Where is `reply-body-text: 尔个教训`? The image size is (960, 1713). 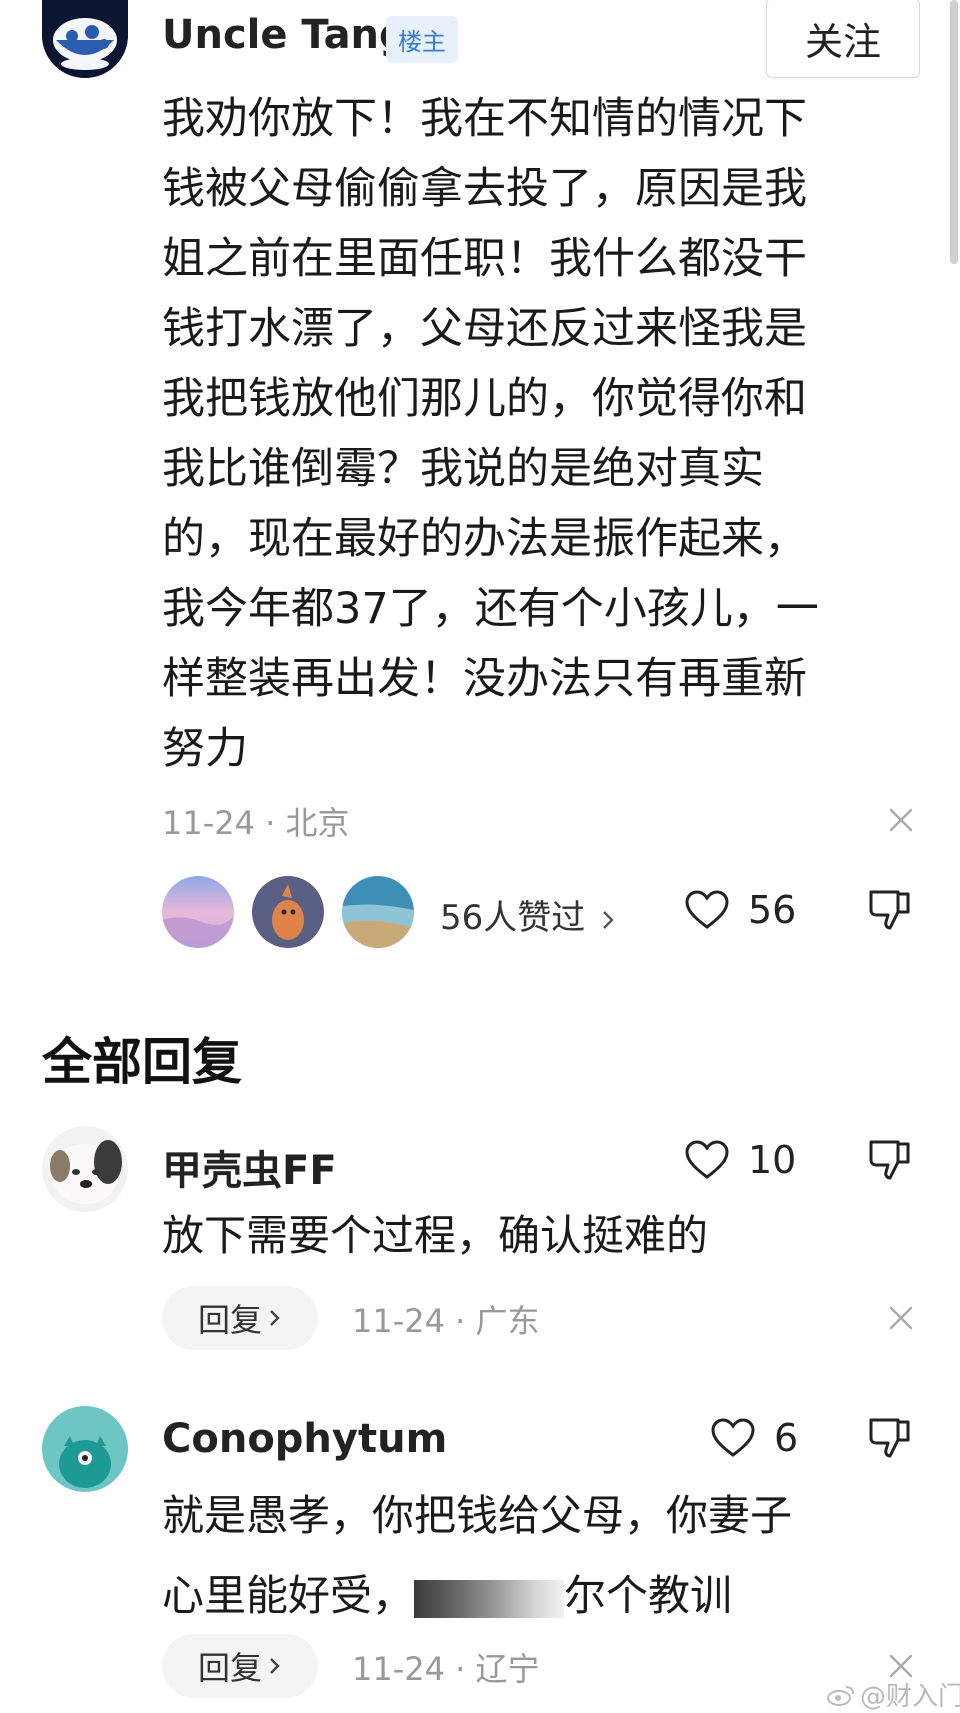 reply-body-text: 尔个教训 is located at coordinates (648, 1595).